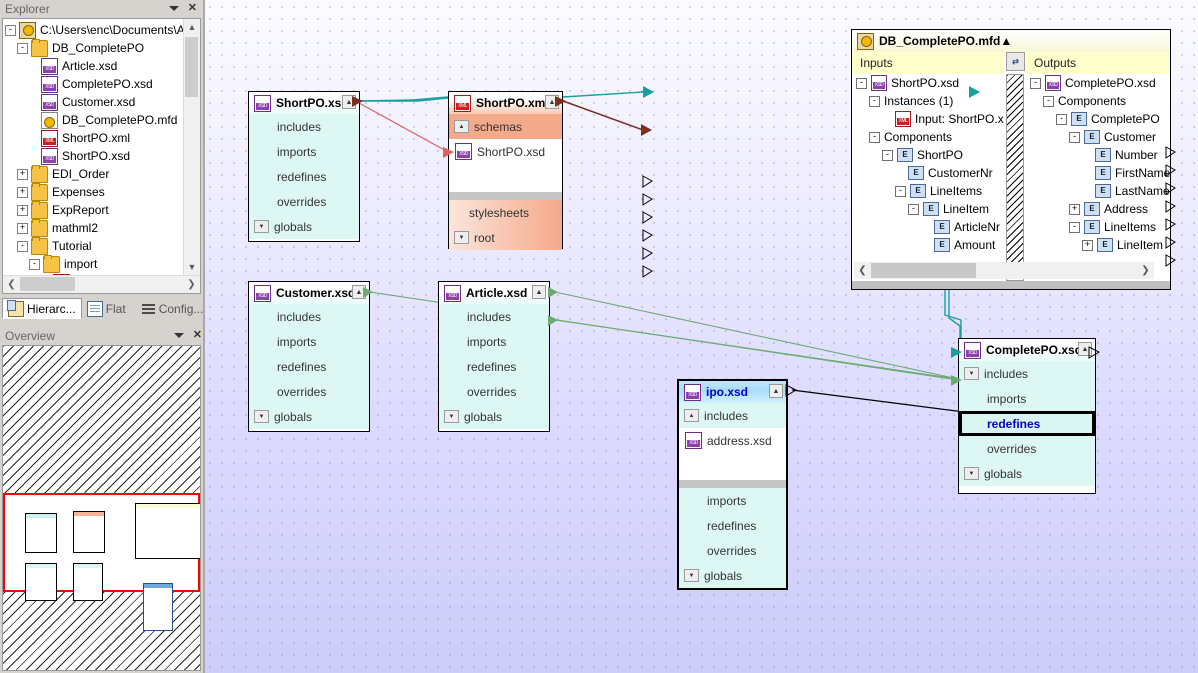  What do you see at coordinates (1098, 209) in the screenshot?
I see `mfd-tree-item: + E Address` at bounding box center [1098, 209].